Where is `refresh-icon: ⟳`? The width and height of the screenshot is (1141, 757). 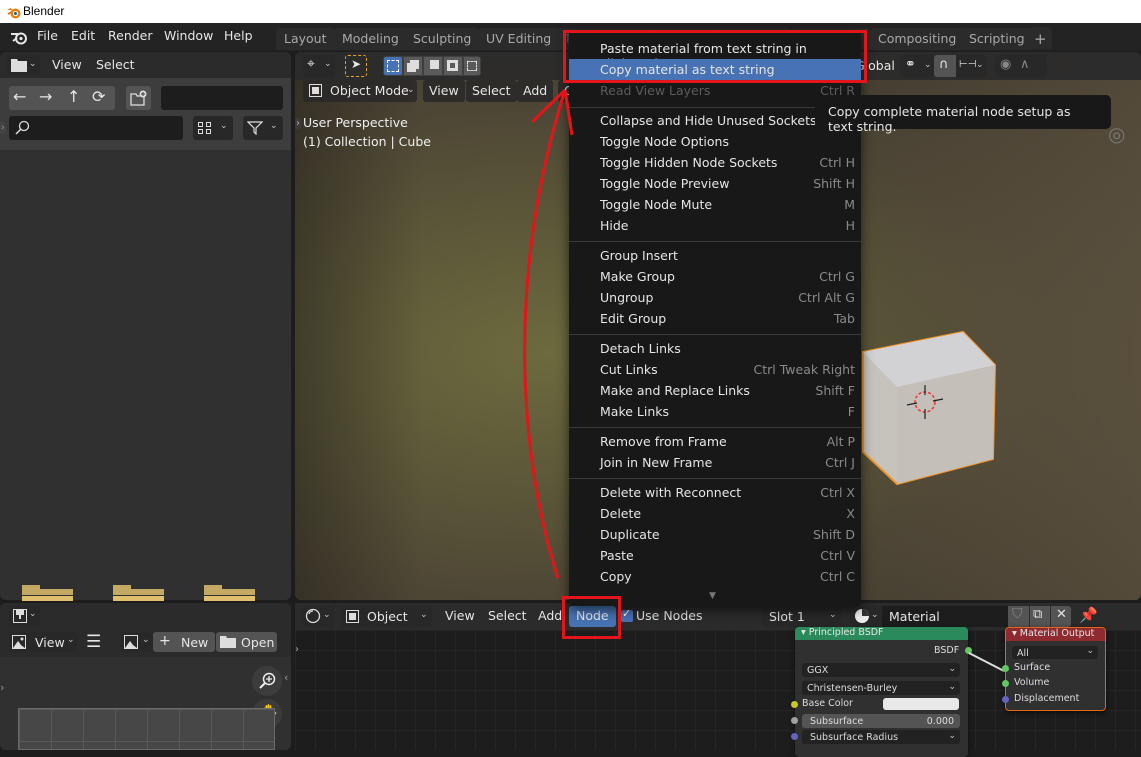
refresh-icon: ⟳ is located at coordinates (98, 96).